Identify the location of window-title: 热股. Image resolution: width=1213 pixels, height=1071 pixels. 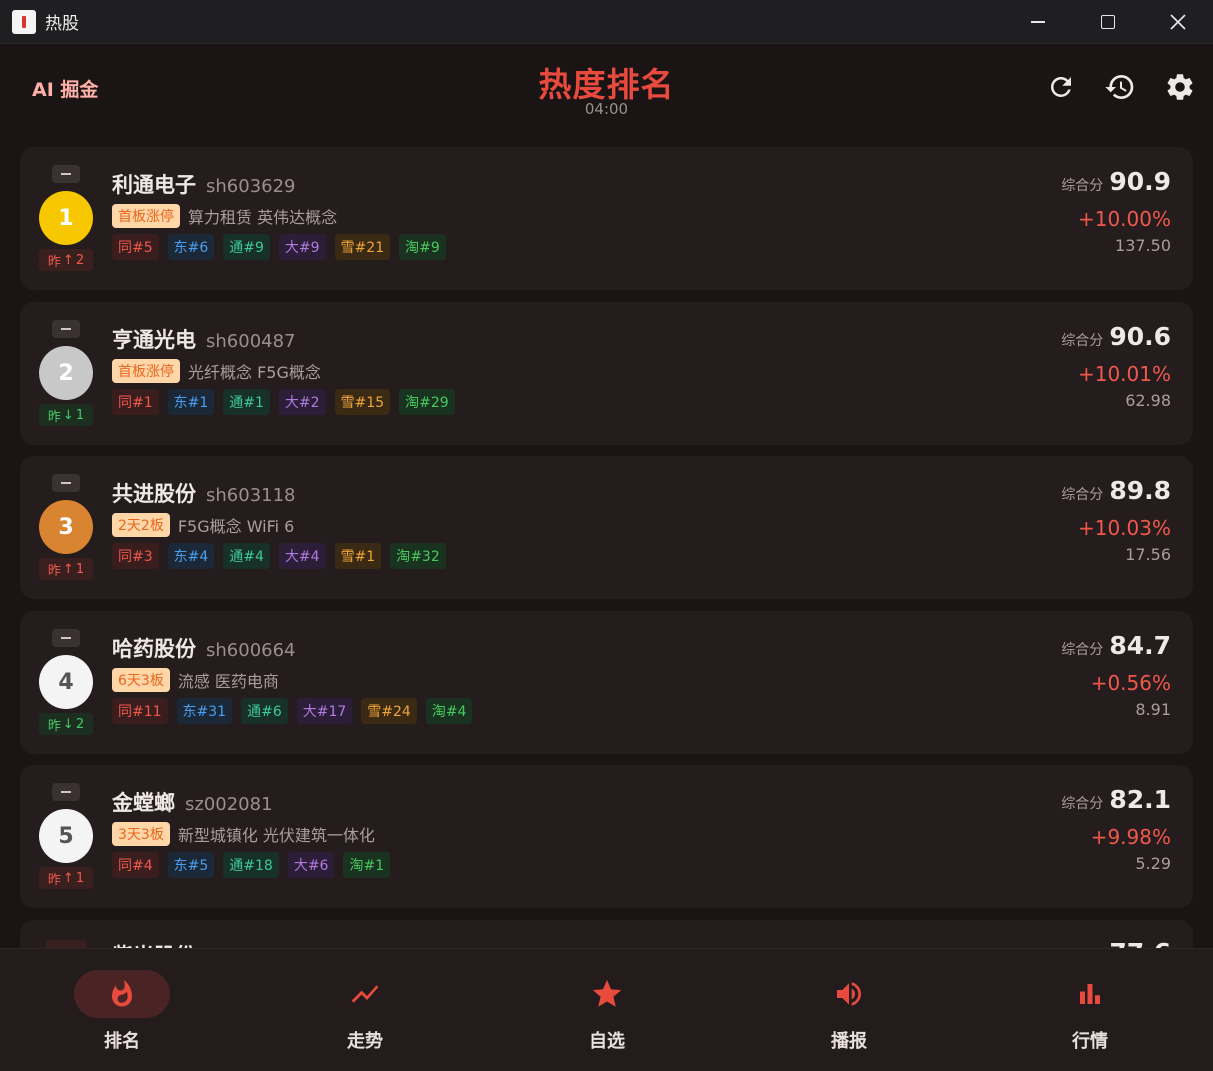
(62, 24).